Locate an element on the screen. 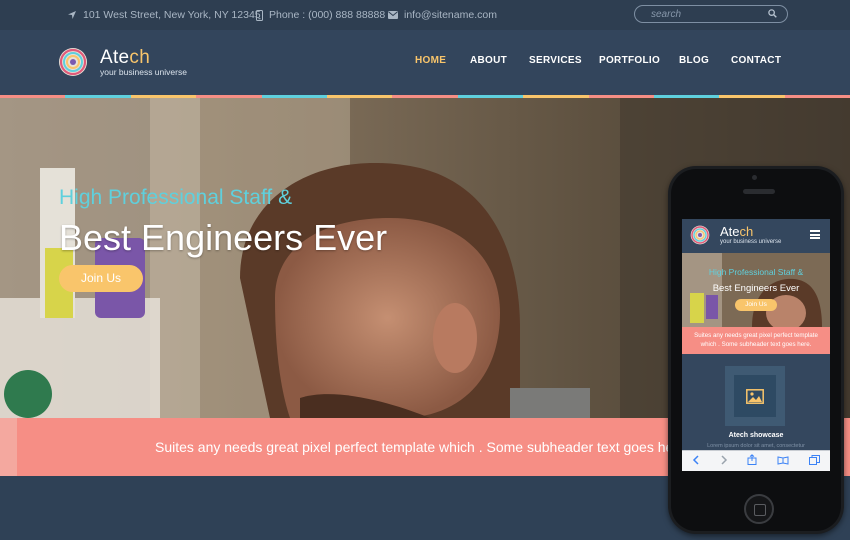 The image size is (850, 540). mobile-brand-name: Atech is located at coordinates (736, 231).